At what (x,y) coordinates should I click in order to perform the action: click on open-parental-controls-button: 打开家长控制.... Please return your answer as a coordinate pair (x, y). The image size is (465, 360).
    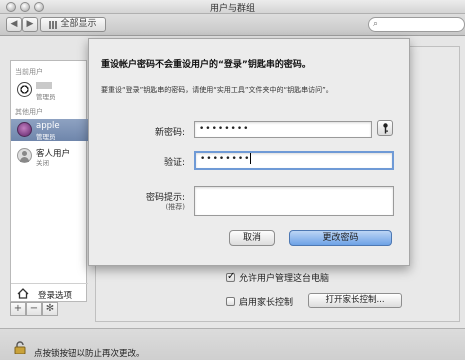
    Looking at the image, I should click on (355, 300).